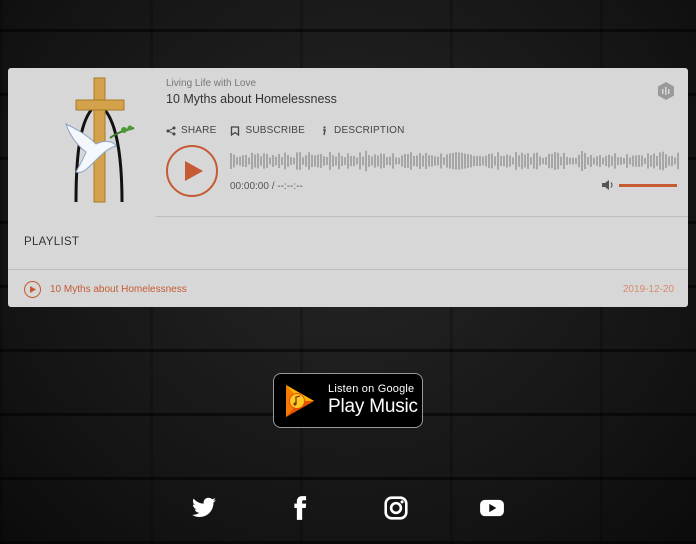  I want to click on google-play-music-badge: Listen on Google Play Music, so click(348, 400).